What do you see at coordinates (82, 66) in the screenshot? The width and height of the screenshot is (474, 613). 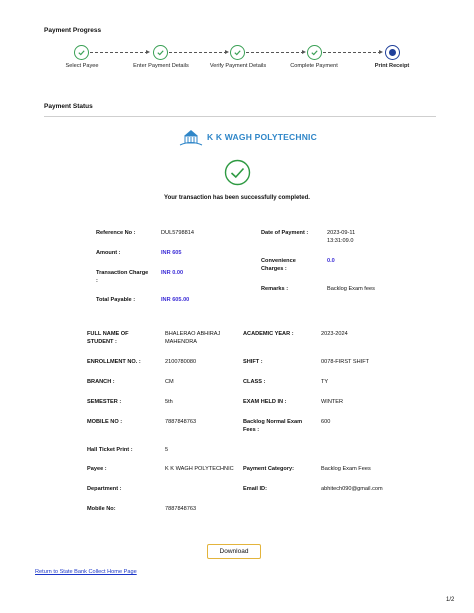 I see `step-label-select-payee: Select Payee` at bounding box center [82, 66].